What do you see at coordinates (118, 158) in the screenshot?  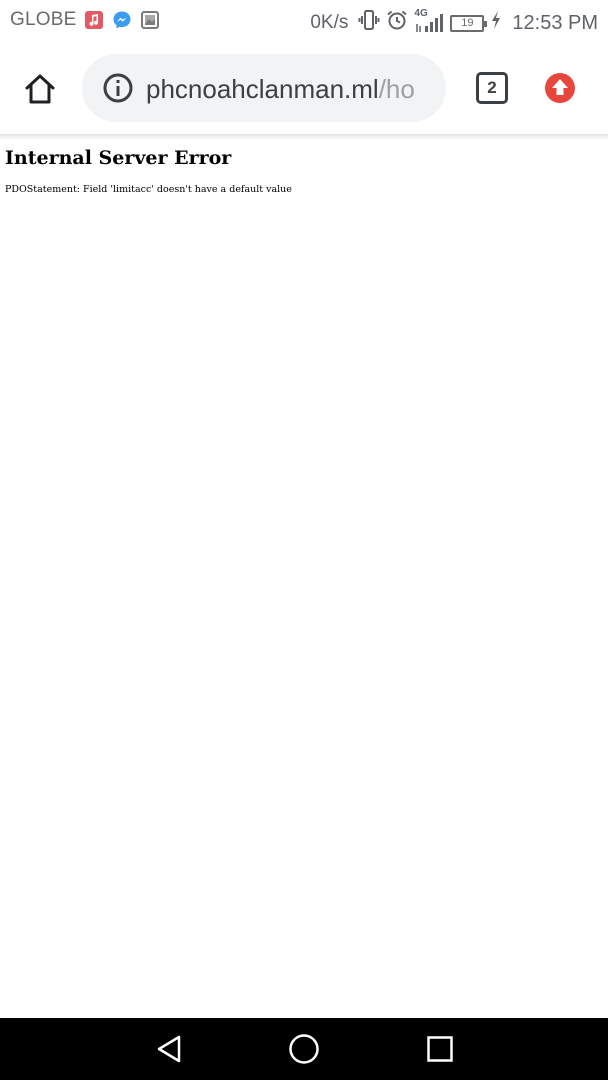 I see `page-title: Internal Server Error` at bounding box center [118, 158].